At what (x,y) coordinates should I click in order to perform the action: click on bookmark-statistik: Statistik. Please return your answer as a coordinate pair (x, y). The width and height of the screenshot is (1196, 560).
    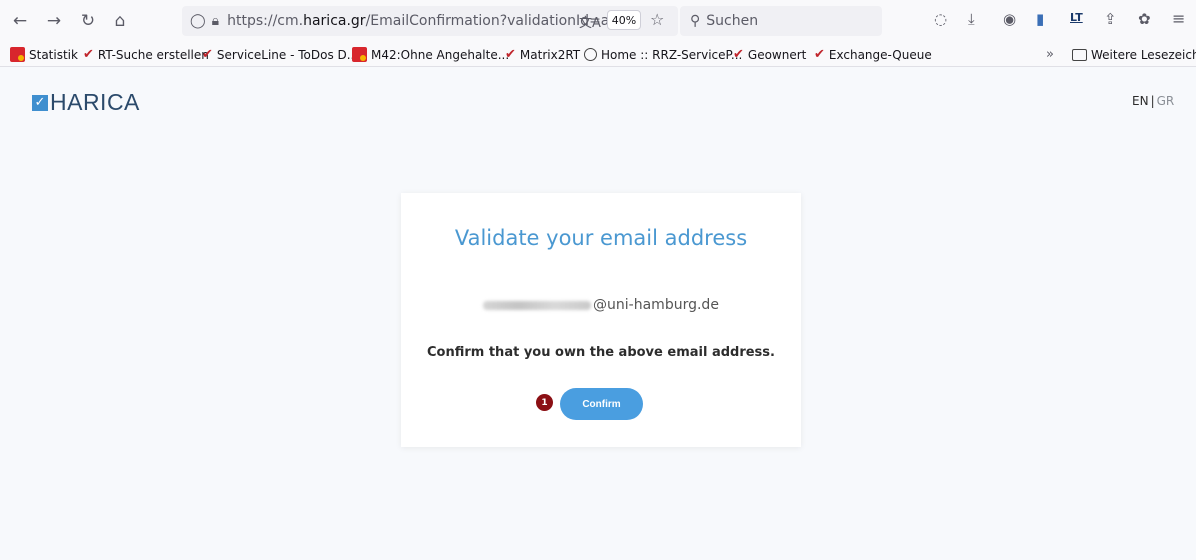
    Looking at the image, I should click on (44, 54).